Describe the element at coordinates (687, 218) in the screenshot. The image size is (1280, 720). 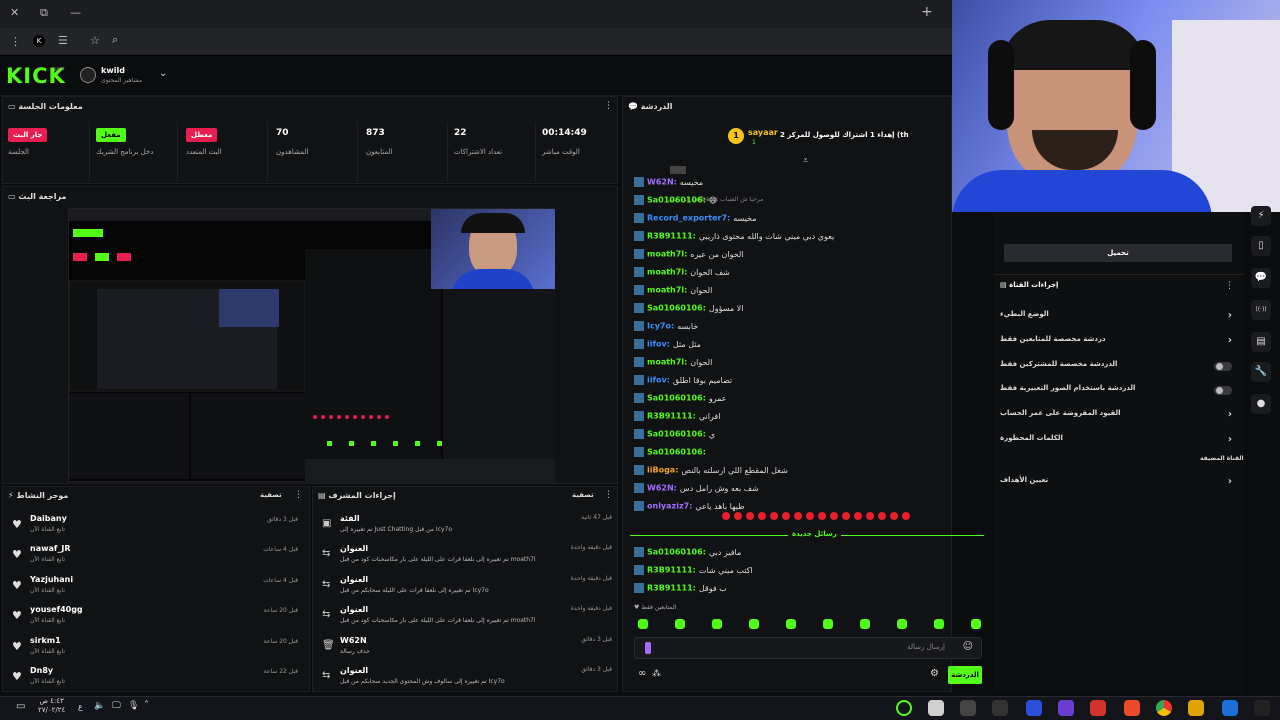
I see `chat-username: Record_exporter7` at that location.